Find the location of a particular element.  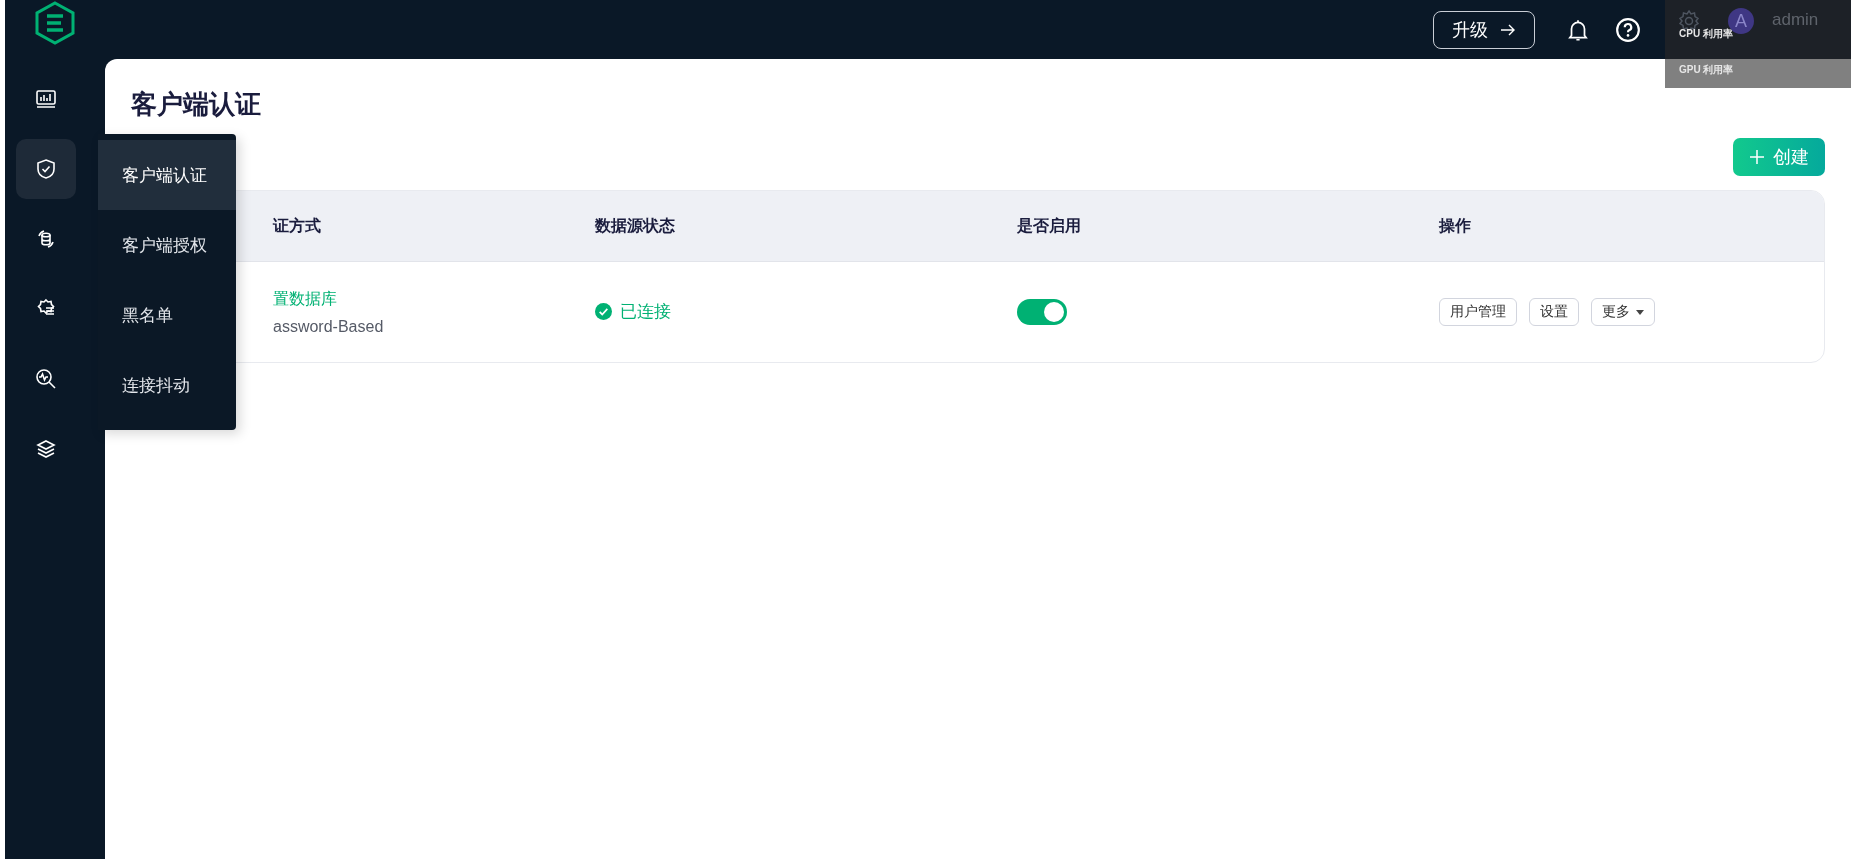

upgrade-button: 升级 is located at coordinates (1484, 29).